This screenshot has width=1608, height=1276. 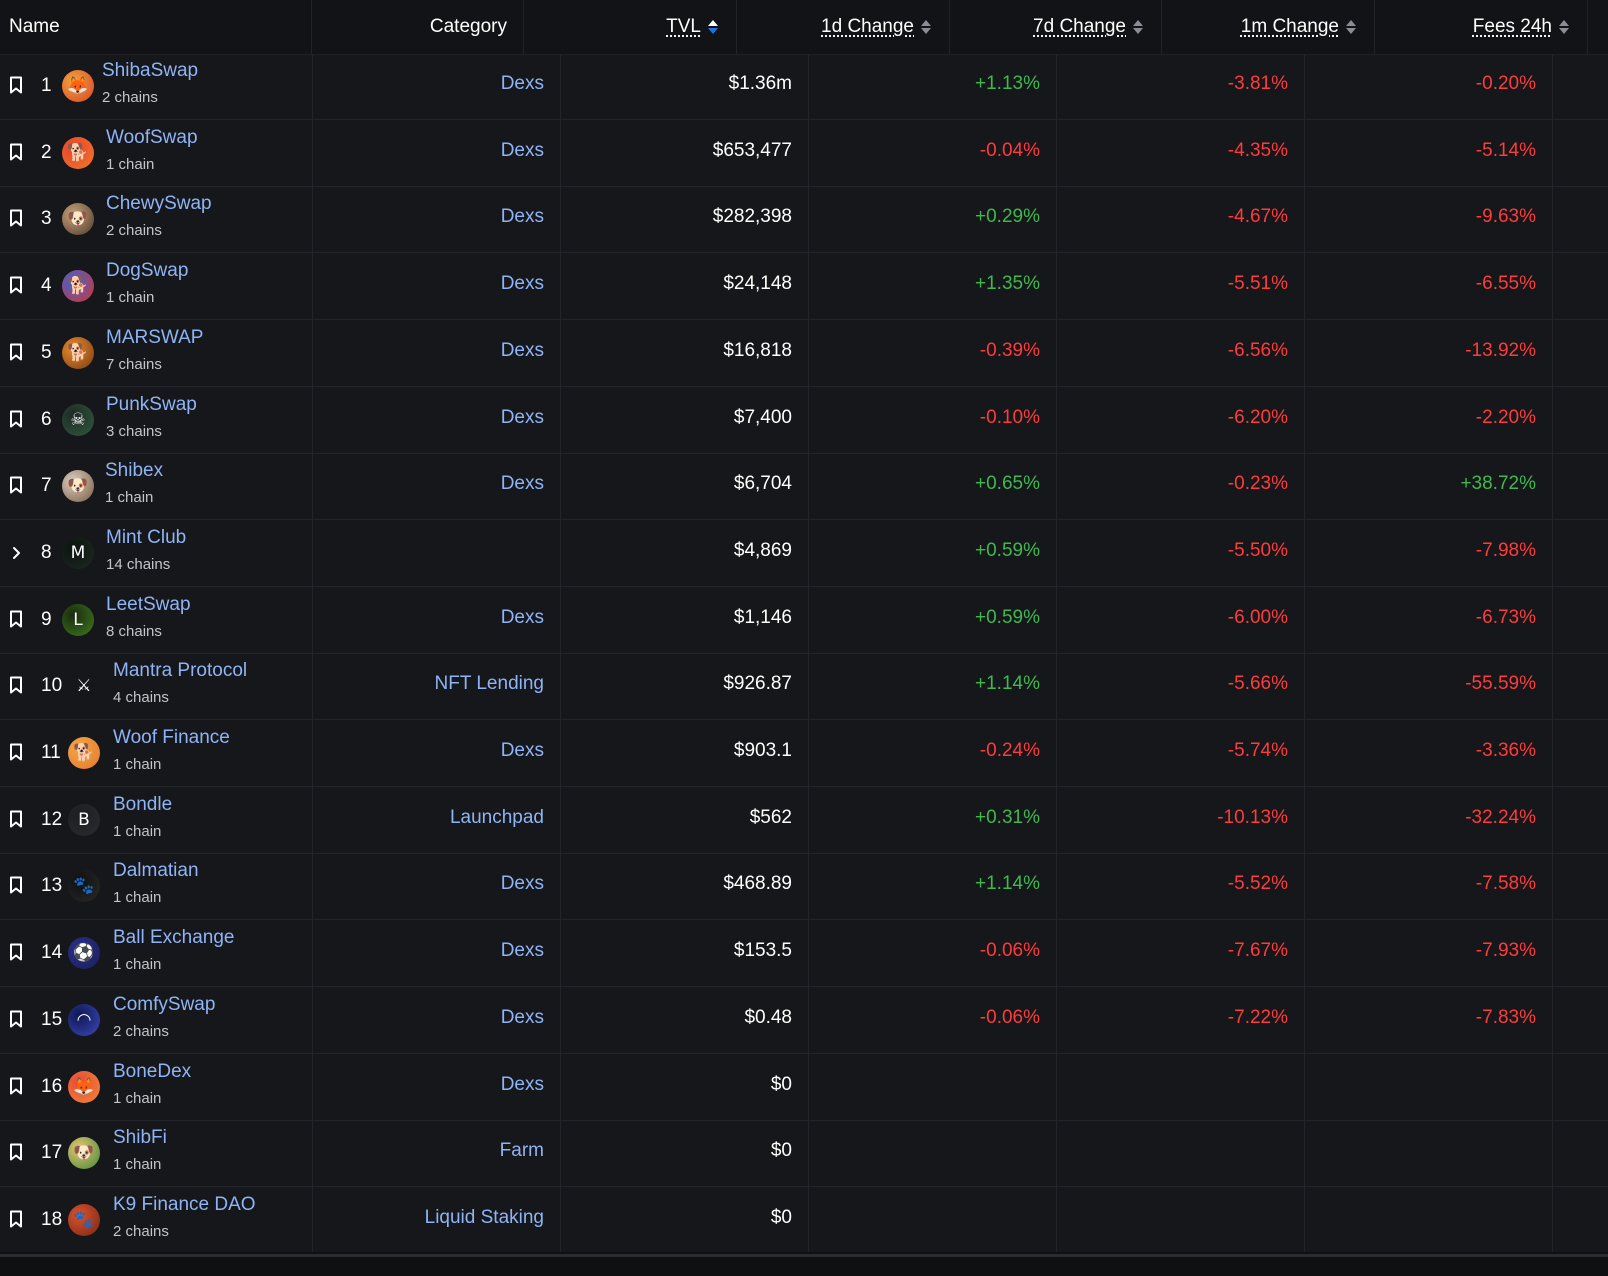 What do you see at coordinates (152, 138) in the screenshot?
I see `protocol-name-link: WoofSwap` at bounding box center [152, 138].